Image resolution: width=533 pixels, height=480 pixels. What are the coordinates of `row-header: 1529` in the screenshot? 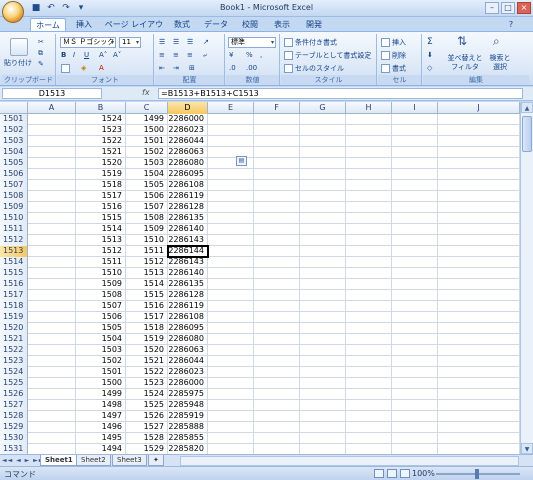 It's located at (14, 427).